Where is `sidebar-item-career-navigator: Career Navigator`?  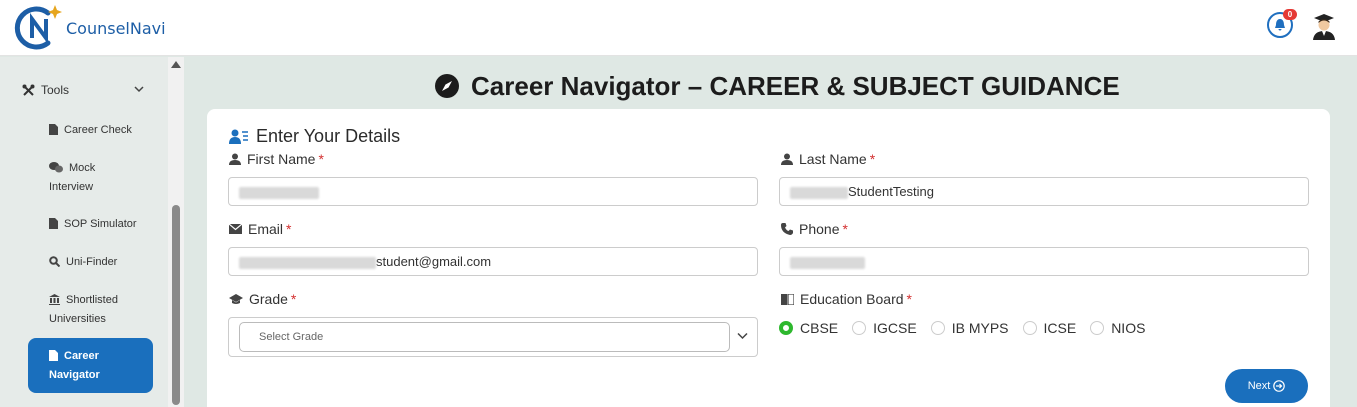 sidebar-item-career-navigator: Career Navigator is located at coordinates (90, 365).